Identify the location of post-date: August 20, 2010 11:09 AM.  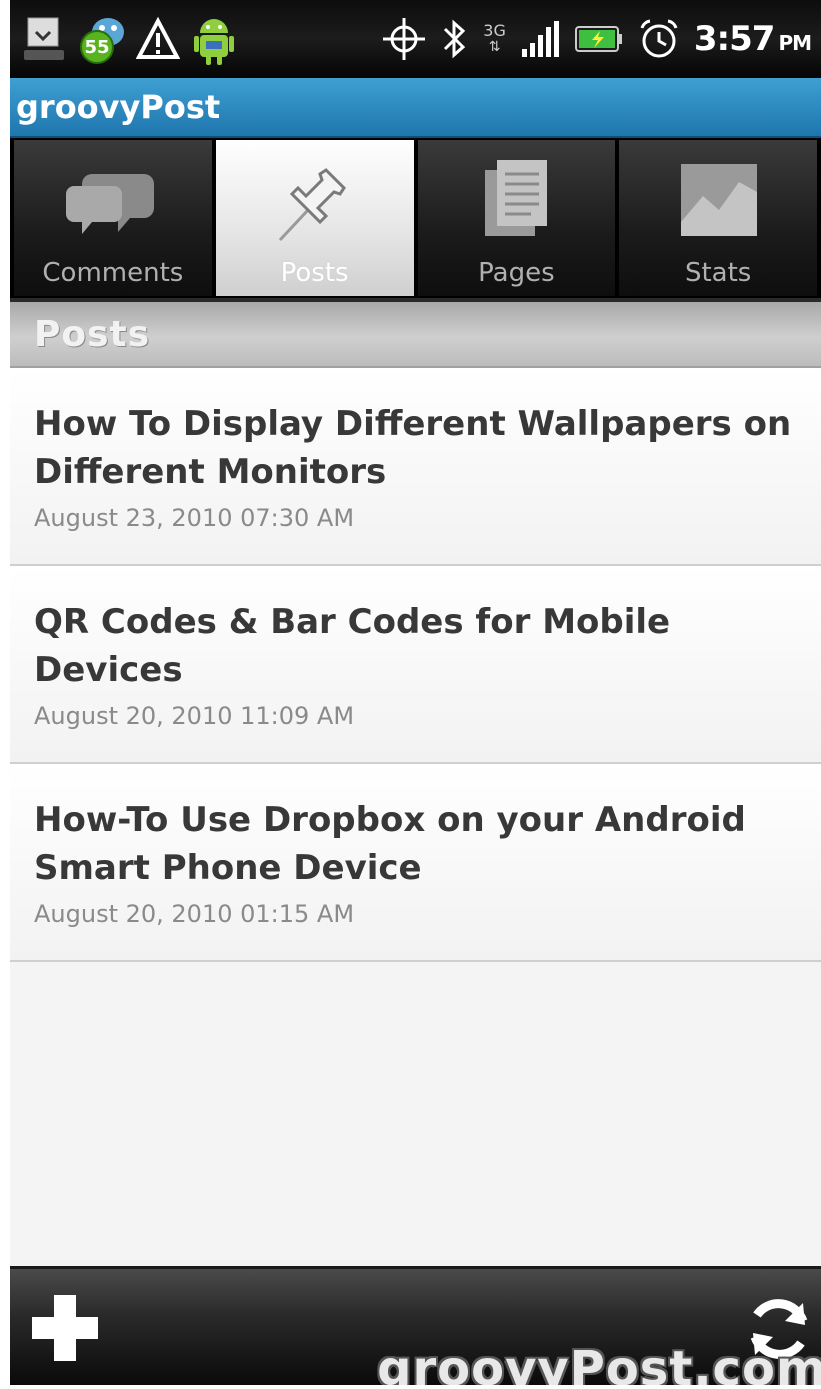
(194, 716).